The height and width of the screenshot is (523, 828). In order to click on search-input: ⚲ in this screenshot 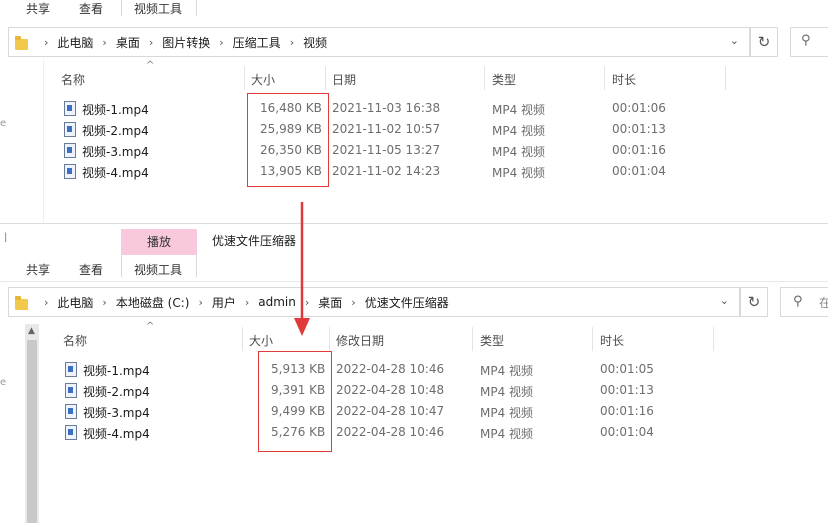, I will do `click(809, 42)`.